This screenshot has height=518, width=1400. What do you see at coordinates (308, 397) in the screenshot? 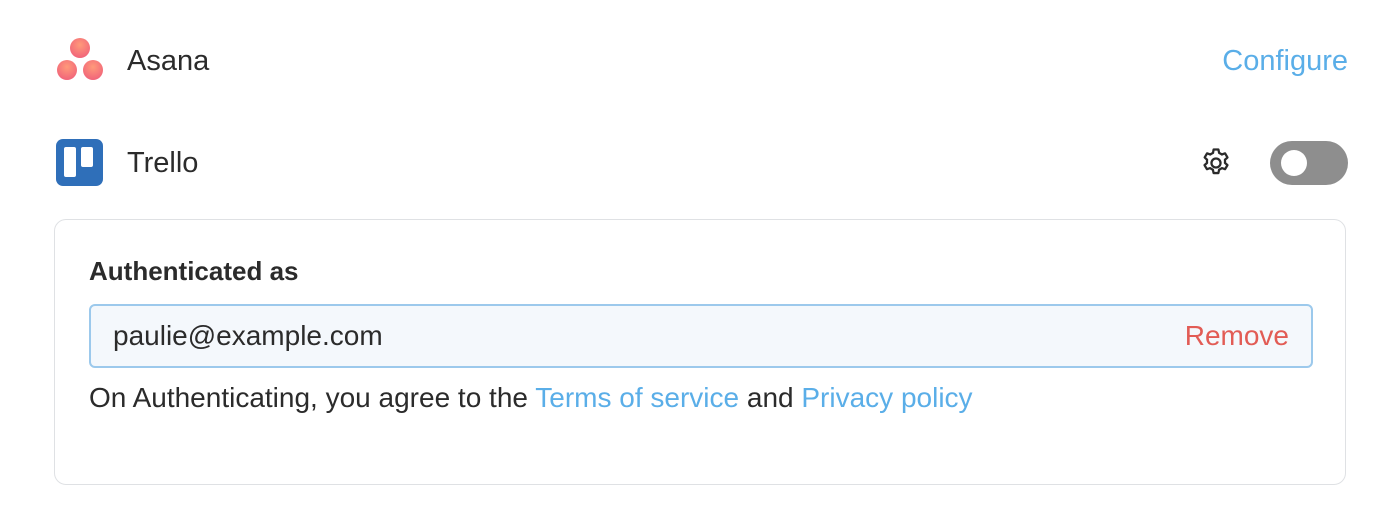
I see `agreement-prefix: On Authenticating, you agree to the` at bounding box center [308, 397].